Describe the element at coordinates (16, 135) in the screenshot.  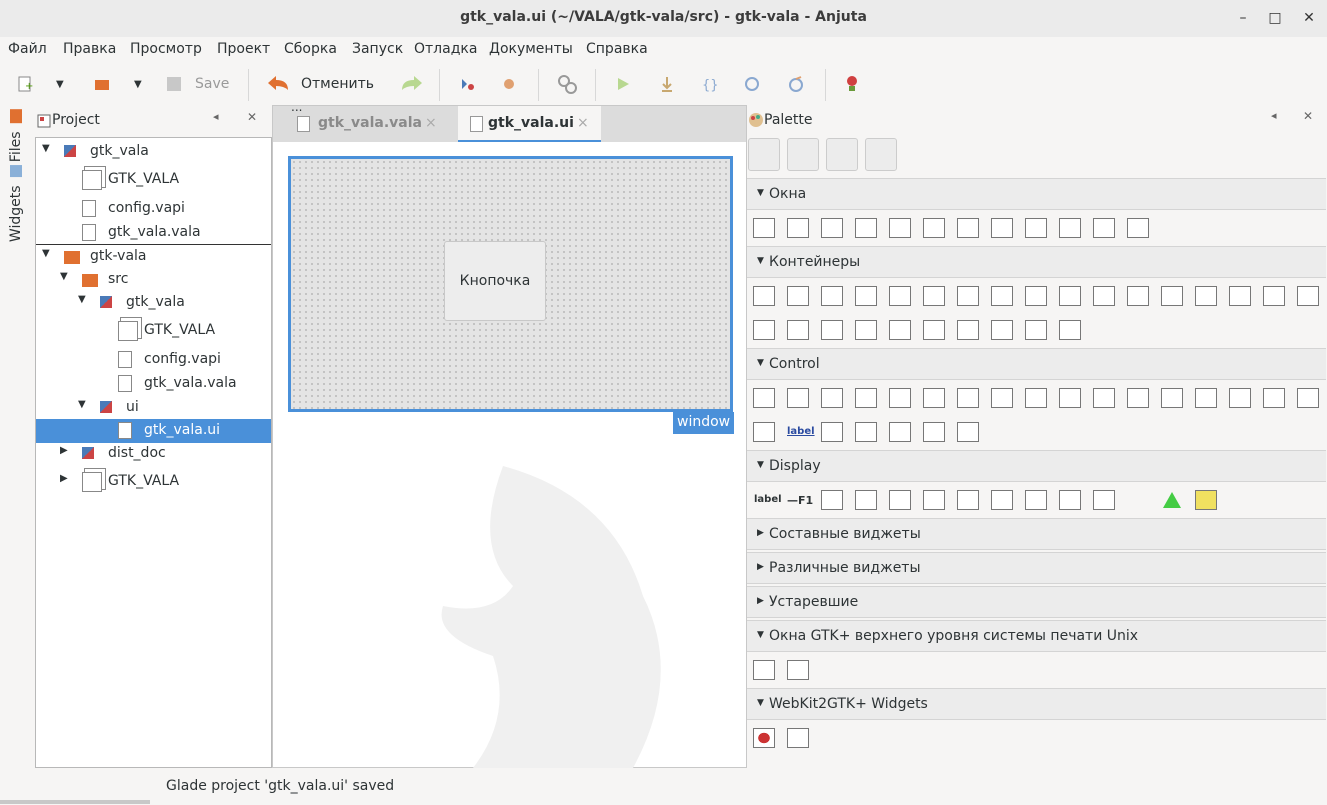
I see `files-tab: Files` at that location.